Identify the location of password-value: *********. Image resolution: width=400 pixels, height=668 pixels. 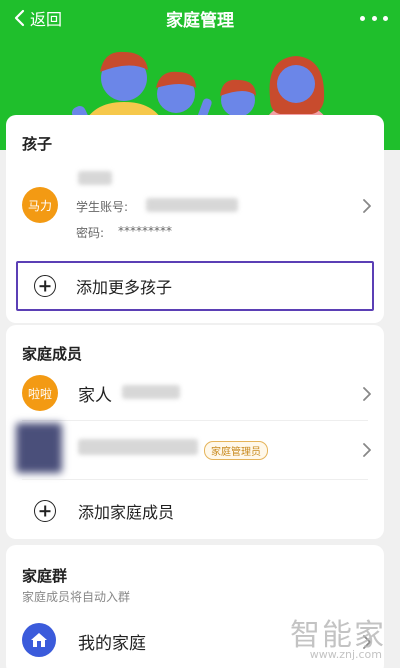
(145, 231).